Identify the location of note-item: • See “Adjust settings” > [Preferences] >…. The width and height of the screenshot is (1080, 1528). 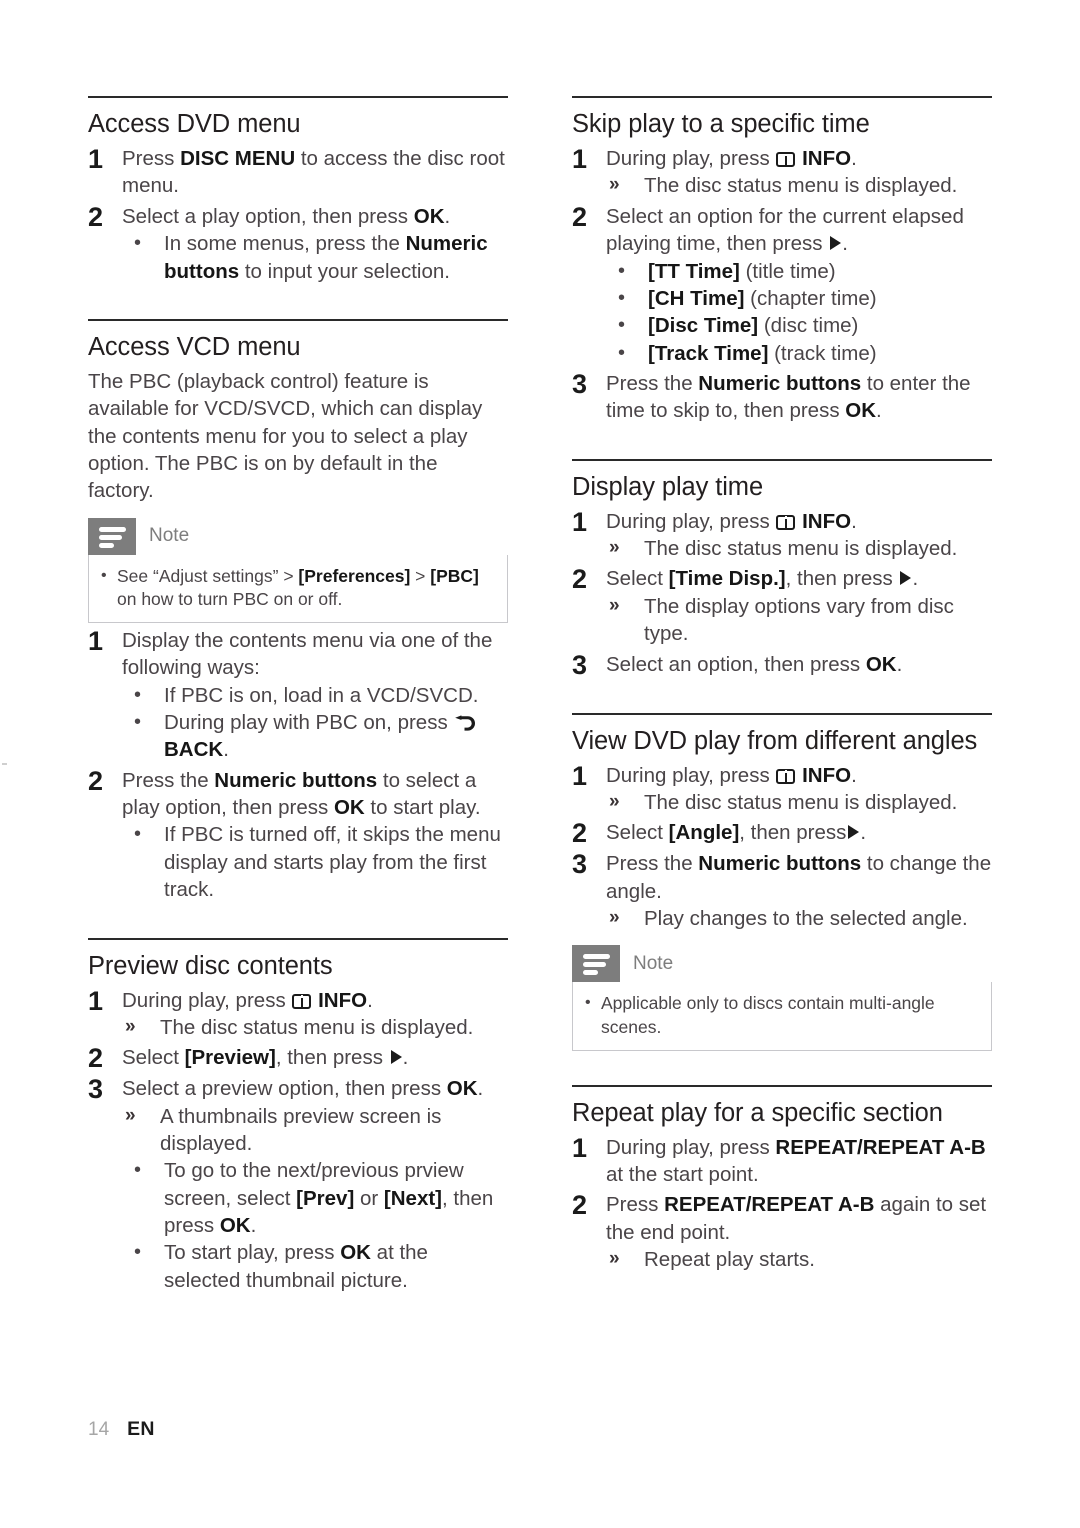
(298, 588).